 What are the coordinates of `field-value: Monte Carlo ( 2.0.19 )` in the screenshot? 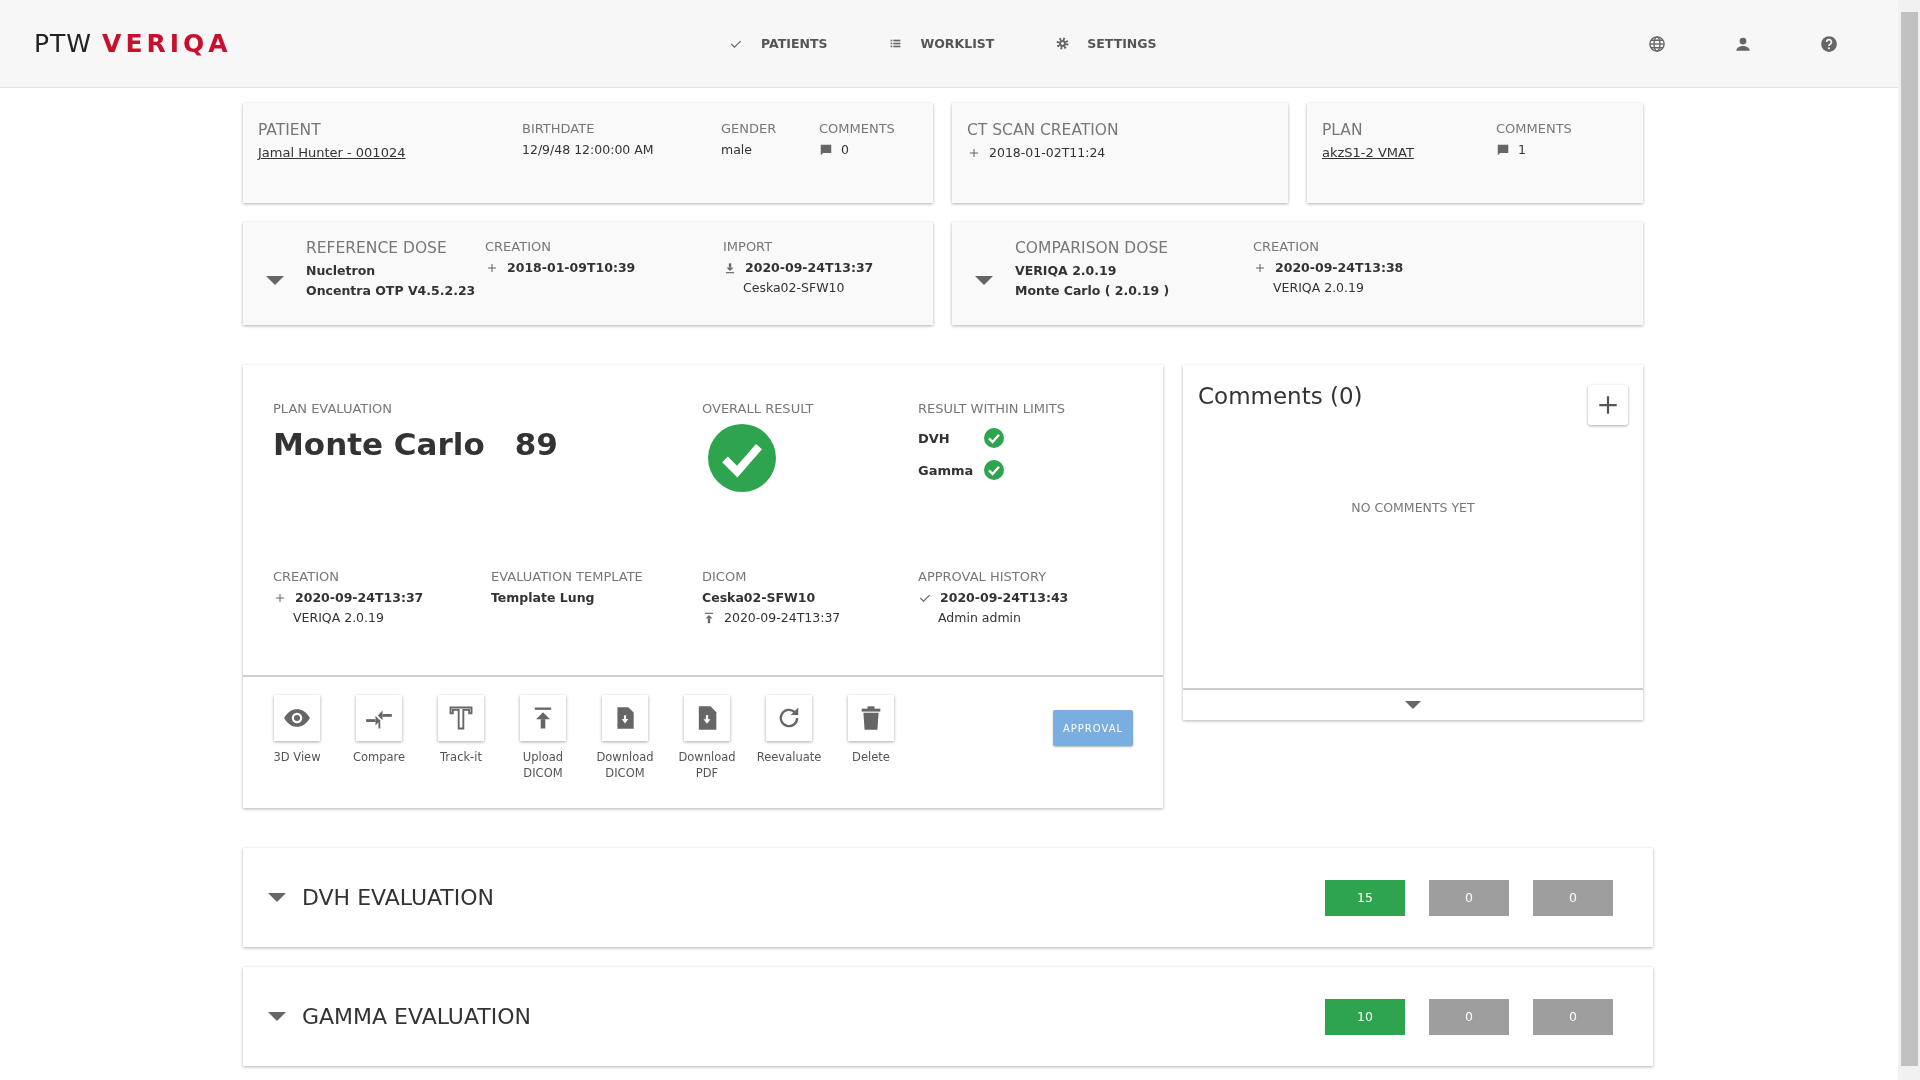 It's located at (1092, 290).